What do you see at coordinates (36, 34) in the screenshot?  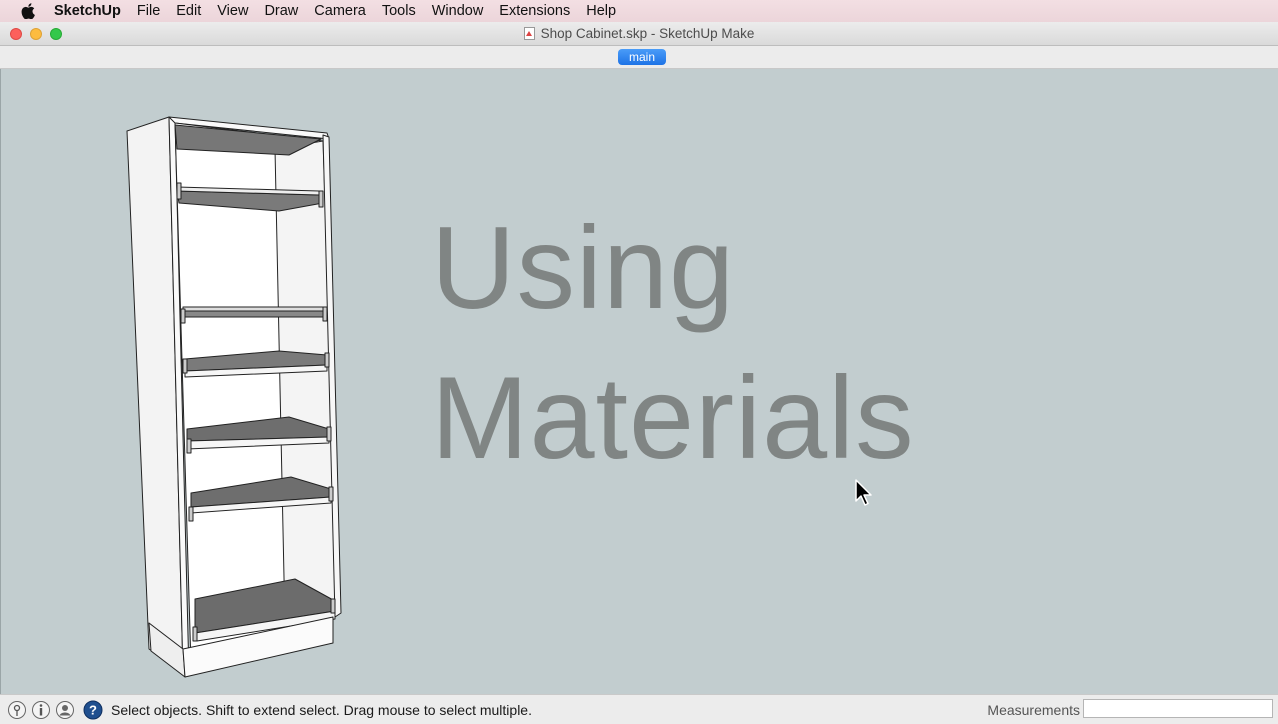 I see `minimize-window-button` at bounding box center [36, 34].